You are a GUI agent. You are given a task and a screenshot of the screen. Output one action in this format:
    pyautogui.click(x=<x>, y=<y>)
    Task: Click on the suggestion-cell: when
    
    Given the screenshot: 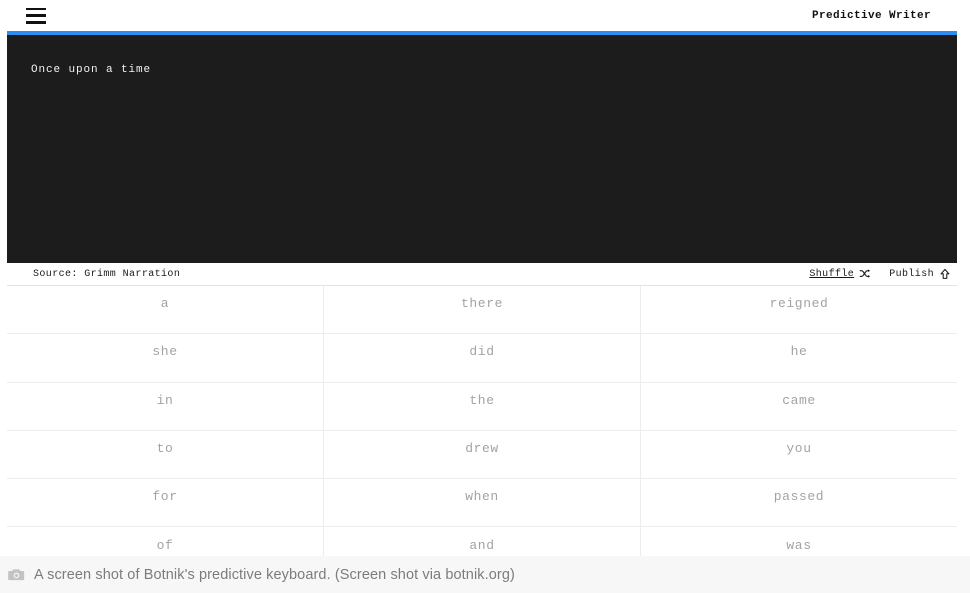 What is the action you would take?
    pyautogui.click(x=482, y=503)
    